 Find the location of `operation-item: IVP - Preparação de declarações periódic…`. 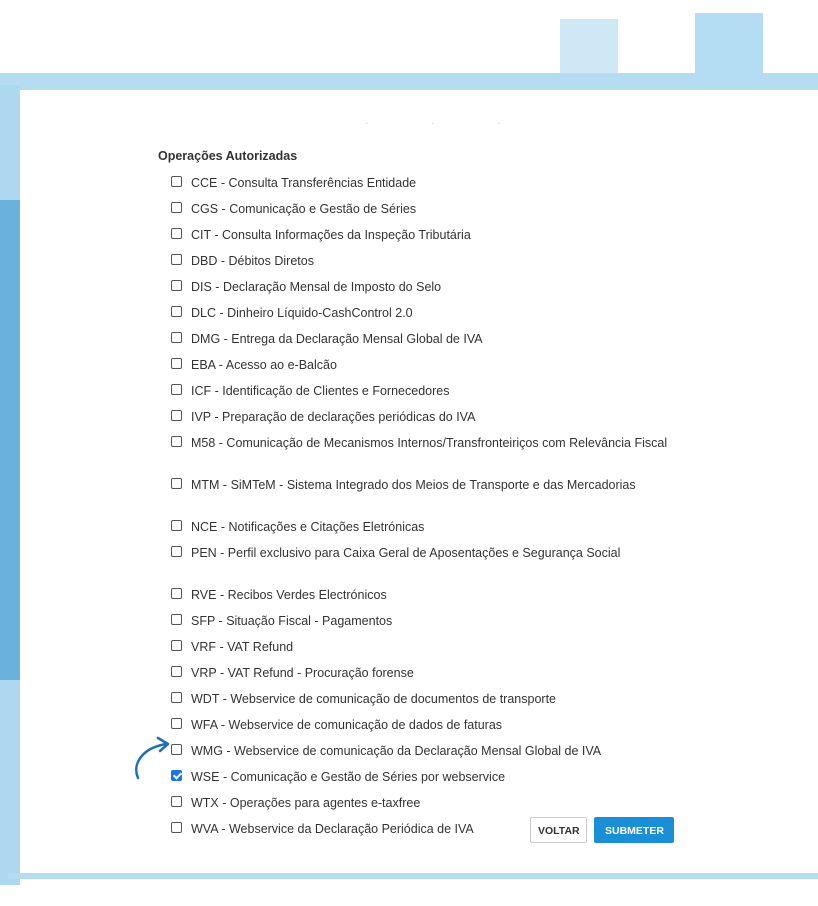

operation-item: IVP - Preparação de declarações periódic… is located at coordinates (421, 417).